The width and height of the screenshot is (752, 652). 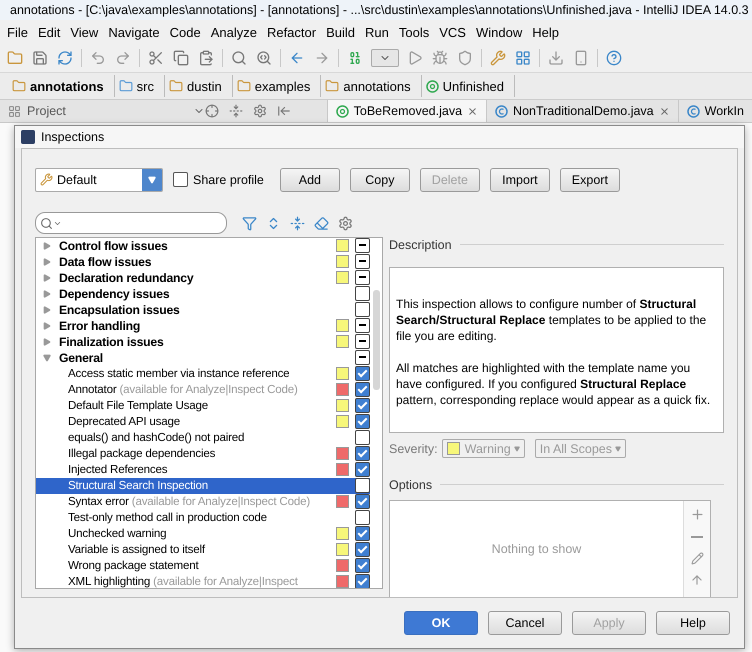 I want to click on undo-icon, so click(x=98, y=58).